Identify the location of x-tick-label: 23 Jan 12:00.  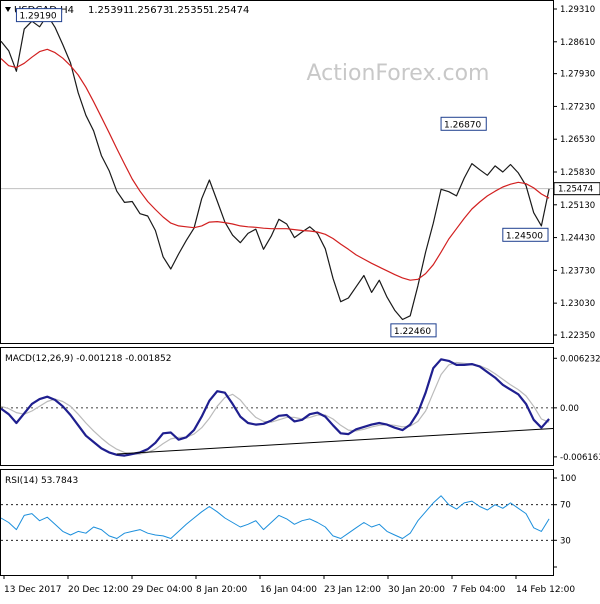
(352, 590).